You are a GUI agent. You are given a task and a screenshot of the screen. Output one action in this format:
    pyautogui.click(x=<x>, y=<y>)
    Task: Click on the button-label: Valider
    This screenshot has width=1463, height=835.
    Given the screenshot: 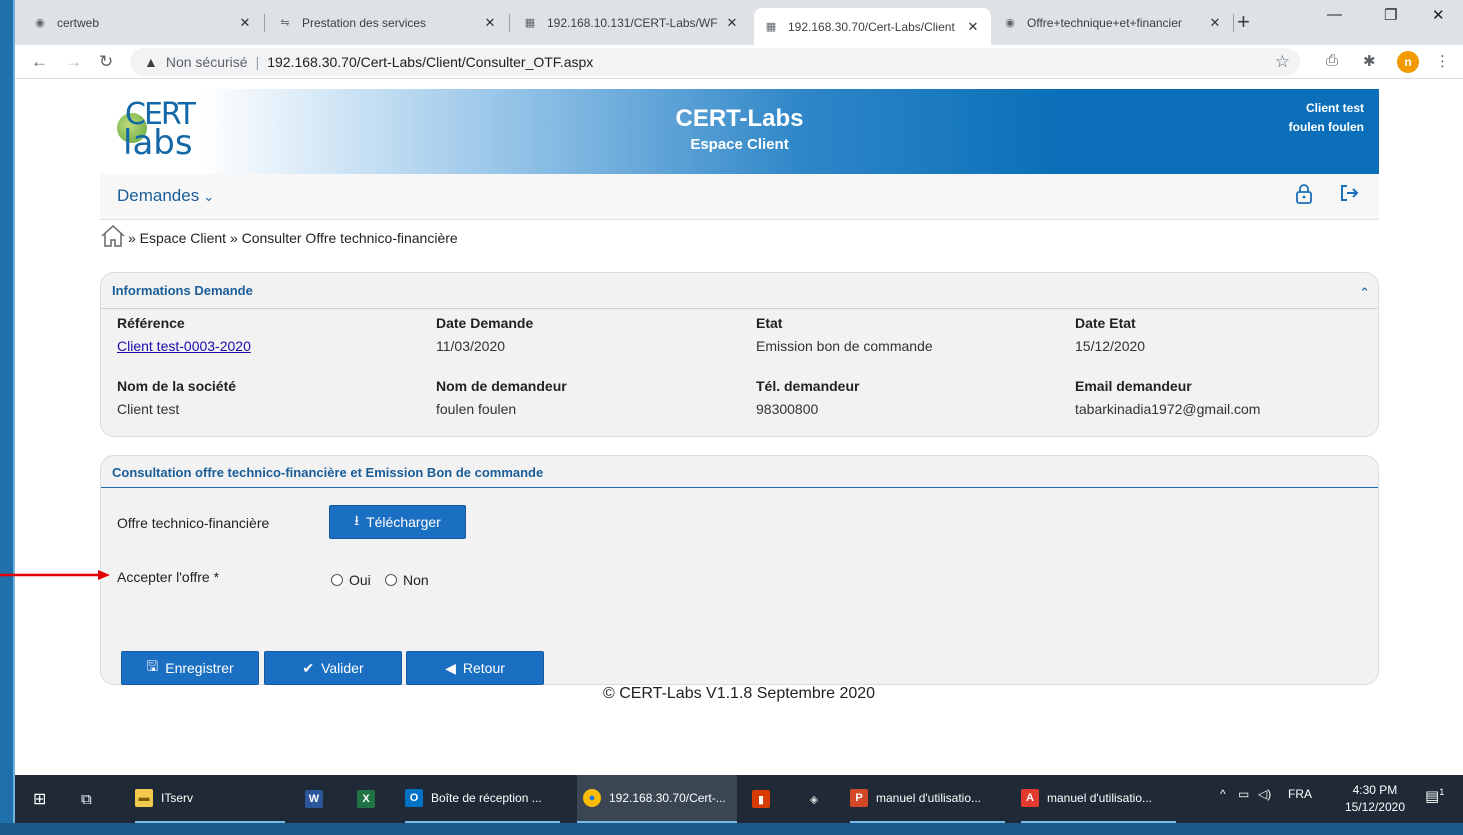 What is the action you would take?
    pyautogui.click(x=342, y=668)
    